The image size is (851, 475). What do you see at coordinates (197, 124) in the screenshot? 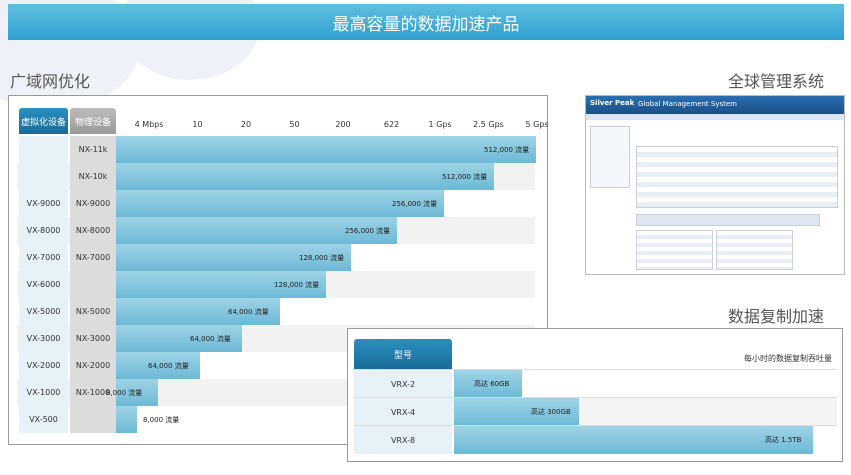
I see `axis-tick-label: 10` at bounding box center [197, 124].